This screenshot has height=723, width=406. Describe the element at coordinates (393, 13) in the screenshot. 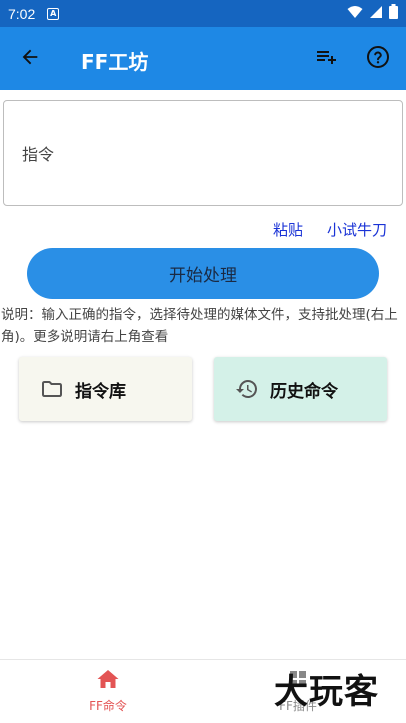

I see `battery-icon` at that location.